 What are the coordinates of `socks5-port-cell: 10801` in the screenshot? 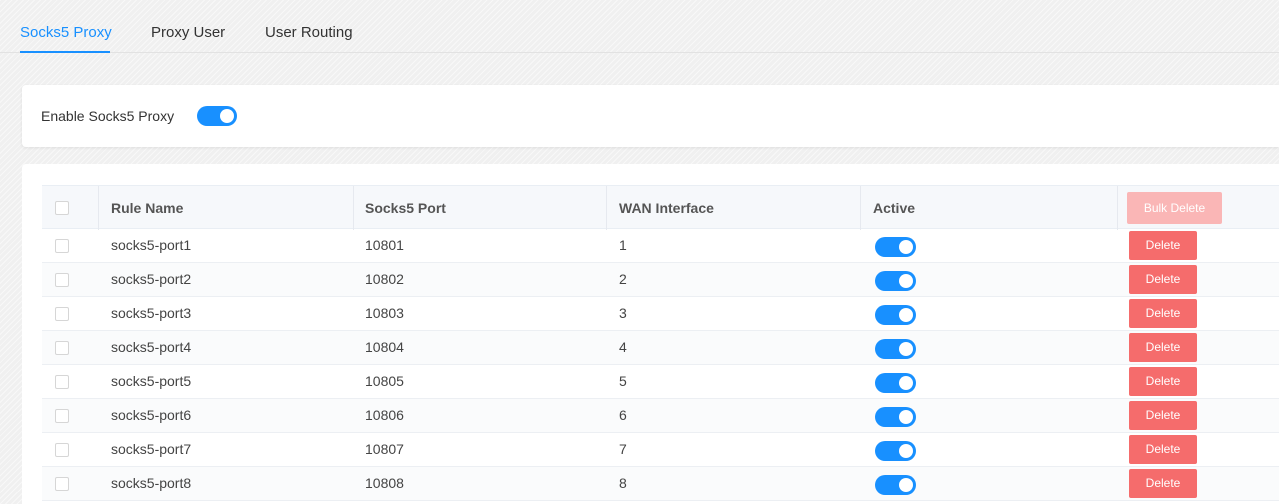 It's located at (384, 245).